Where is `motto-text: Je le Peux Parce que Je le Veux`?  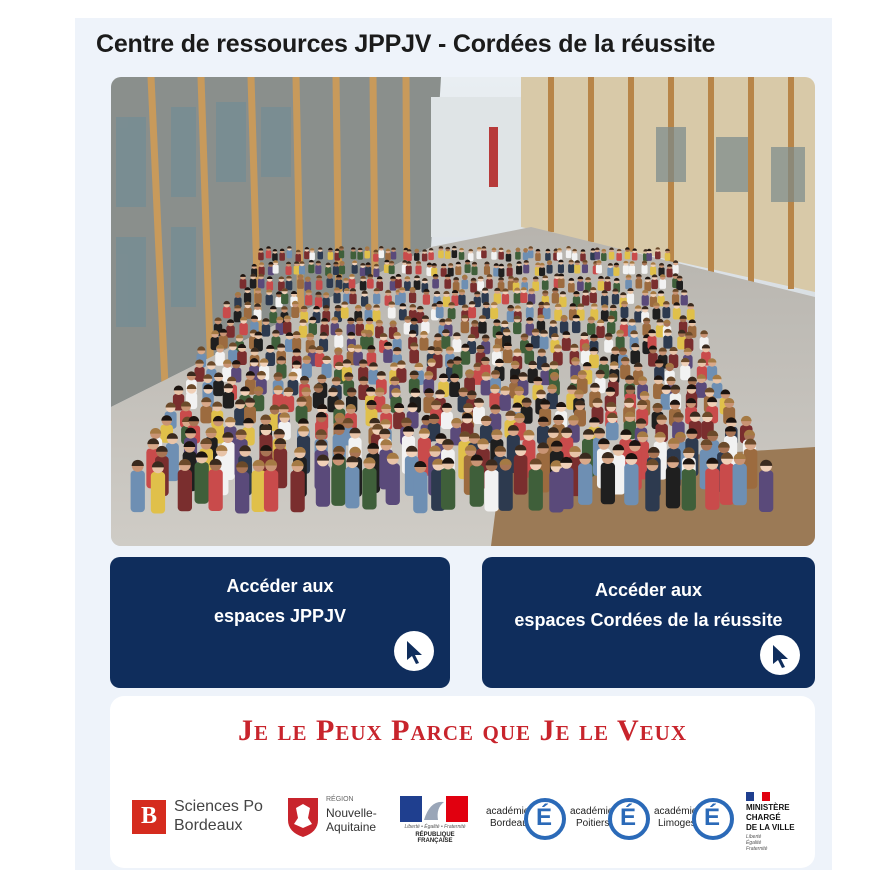
motto-text: Je le Peux Parce que Je le Veux is located at coordinates (462, 730).